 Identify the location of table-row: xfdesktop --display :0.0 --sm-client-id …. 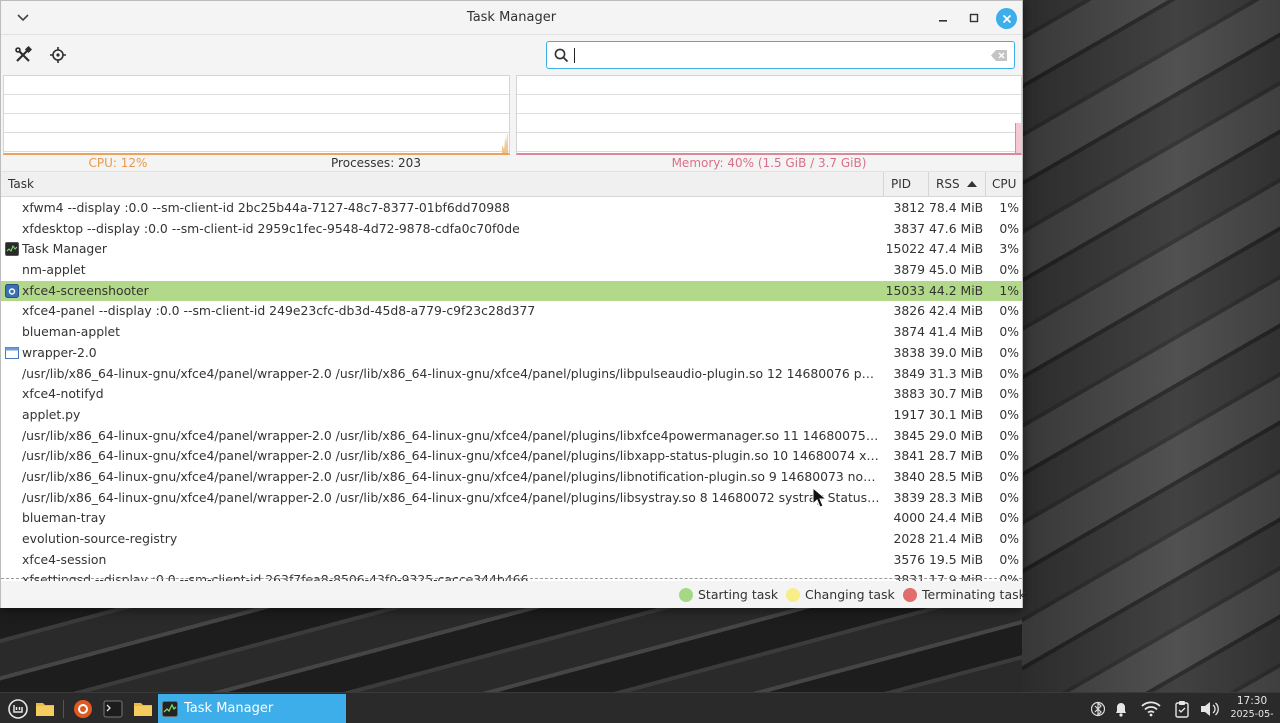
(511, 229).